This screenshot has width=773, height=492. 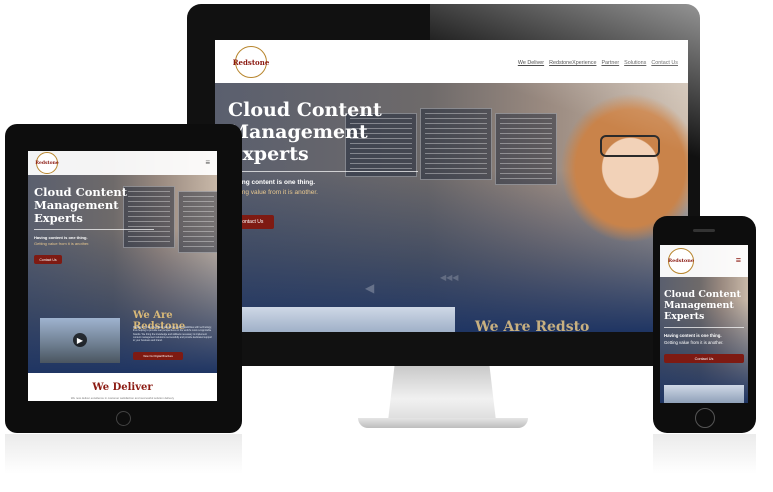 I want to click on phone-reflection, so click(x=704, y=454).